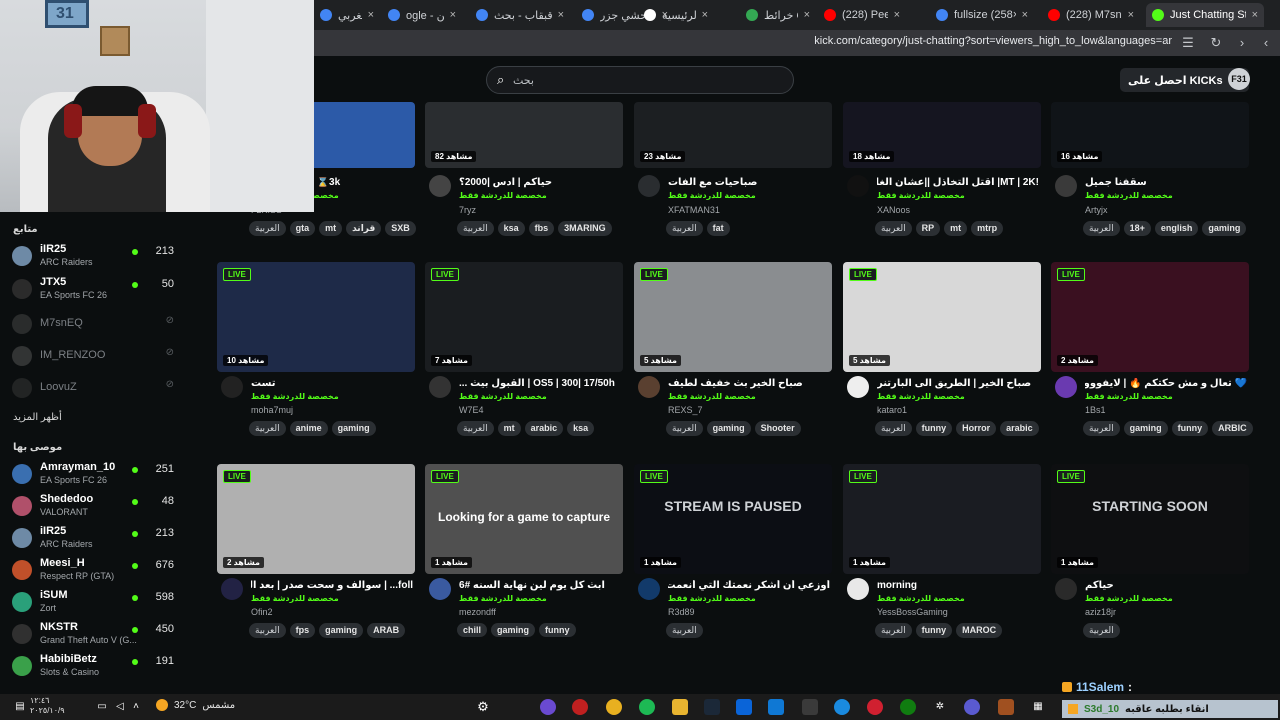 This screenshot has height=720, width=1280. What do you see at coordinates (100, 603) in the screenshot?
I see `sidebar-recommended-item: iSUM Zort 598` at bounding box center [100, 603].